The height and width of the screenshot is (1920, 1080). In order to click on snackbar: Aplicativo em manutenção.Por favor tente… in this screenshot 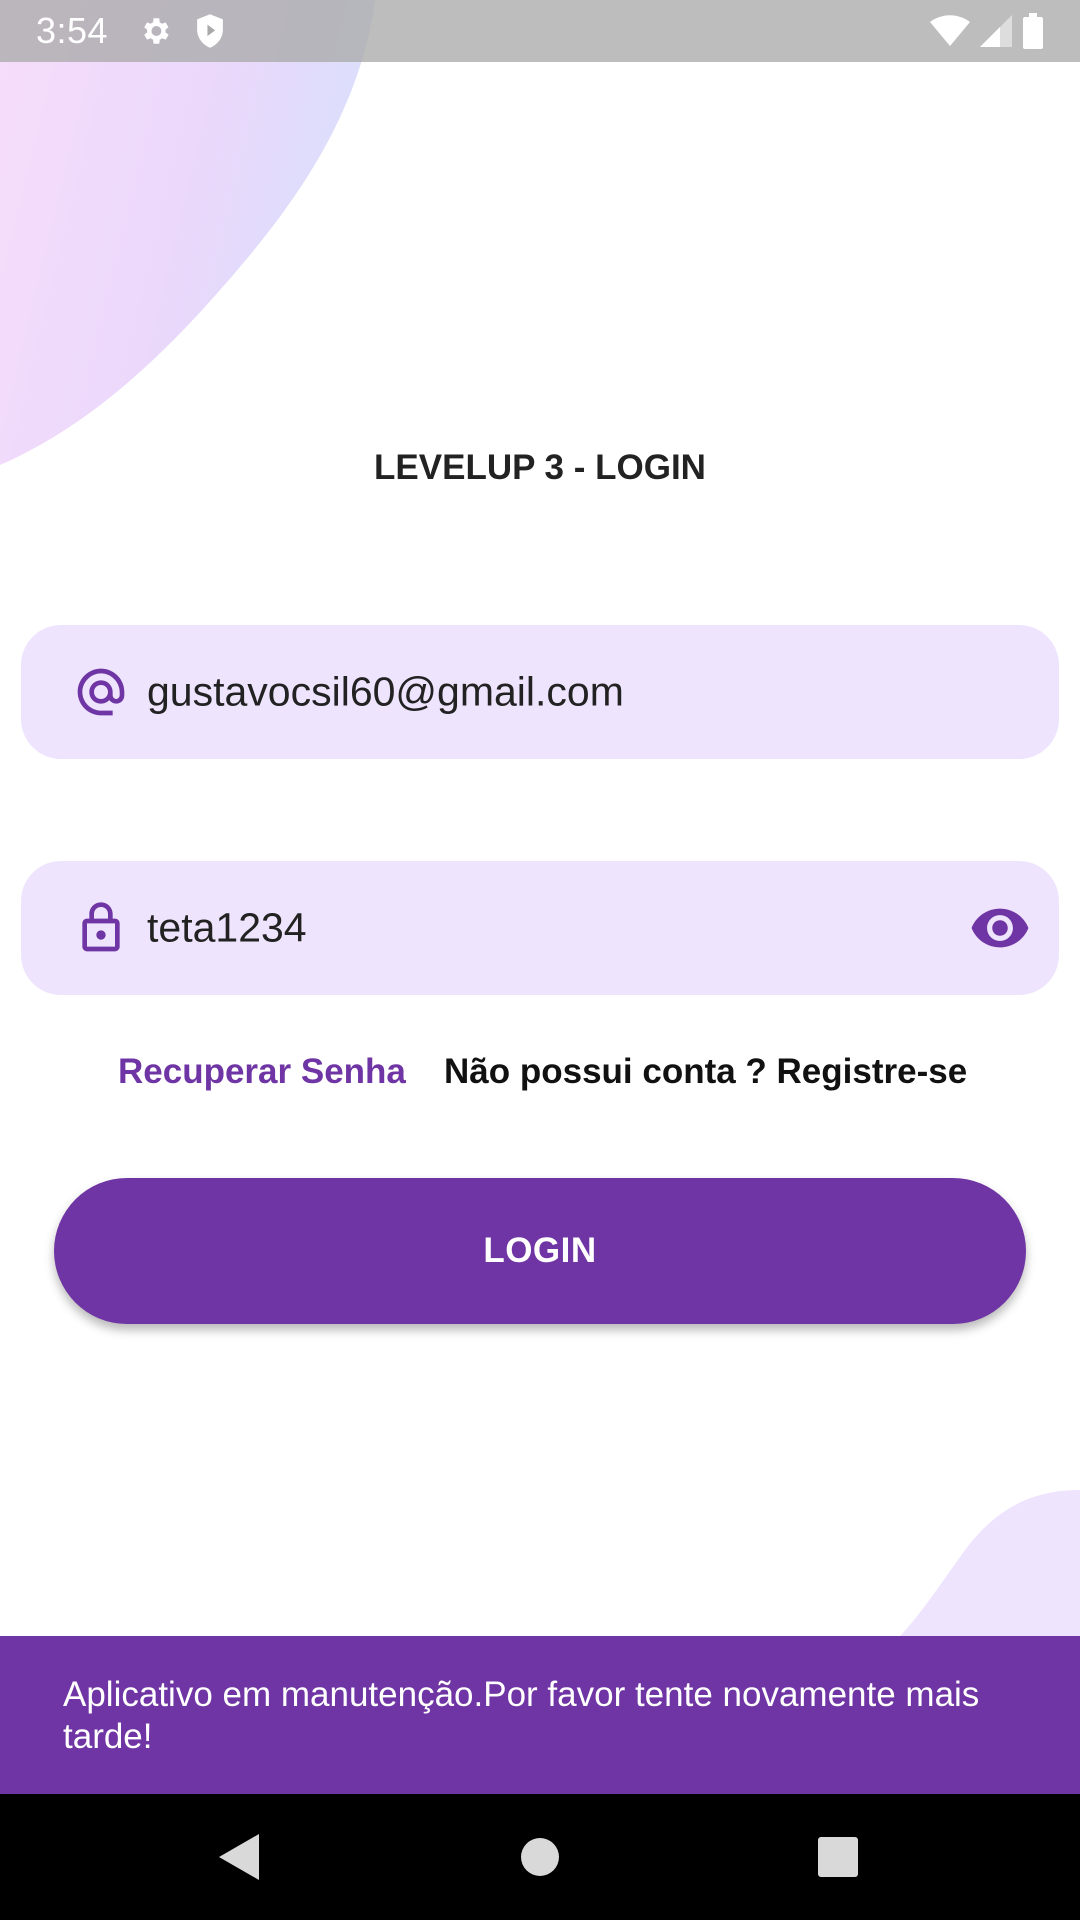, I will do `click(540, 1715)`.